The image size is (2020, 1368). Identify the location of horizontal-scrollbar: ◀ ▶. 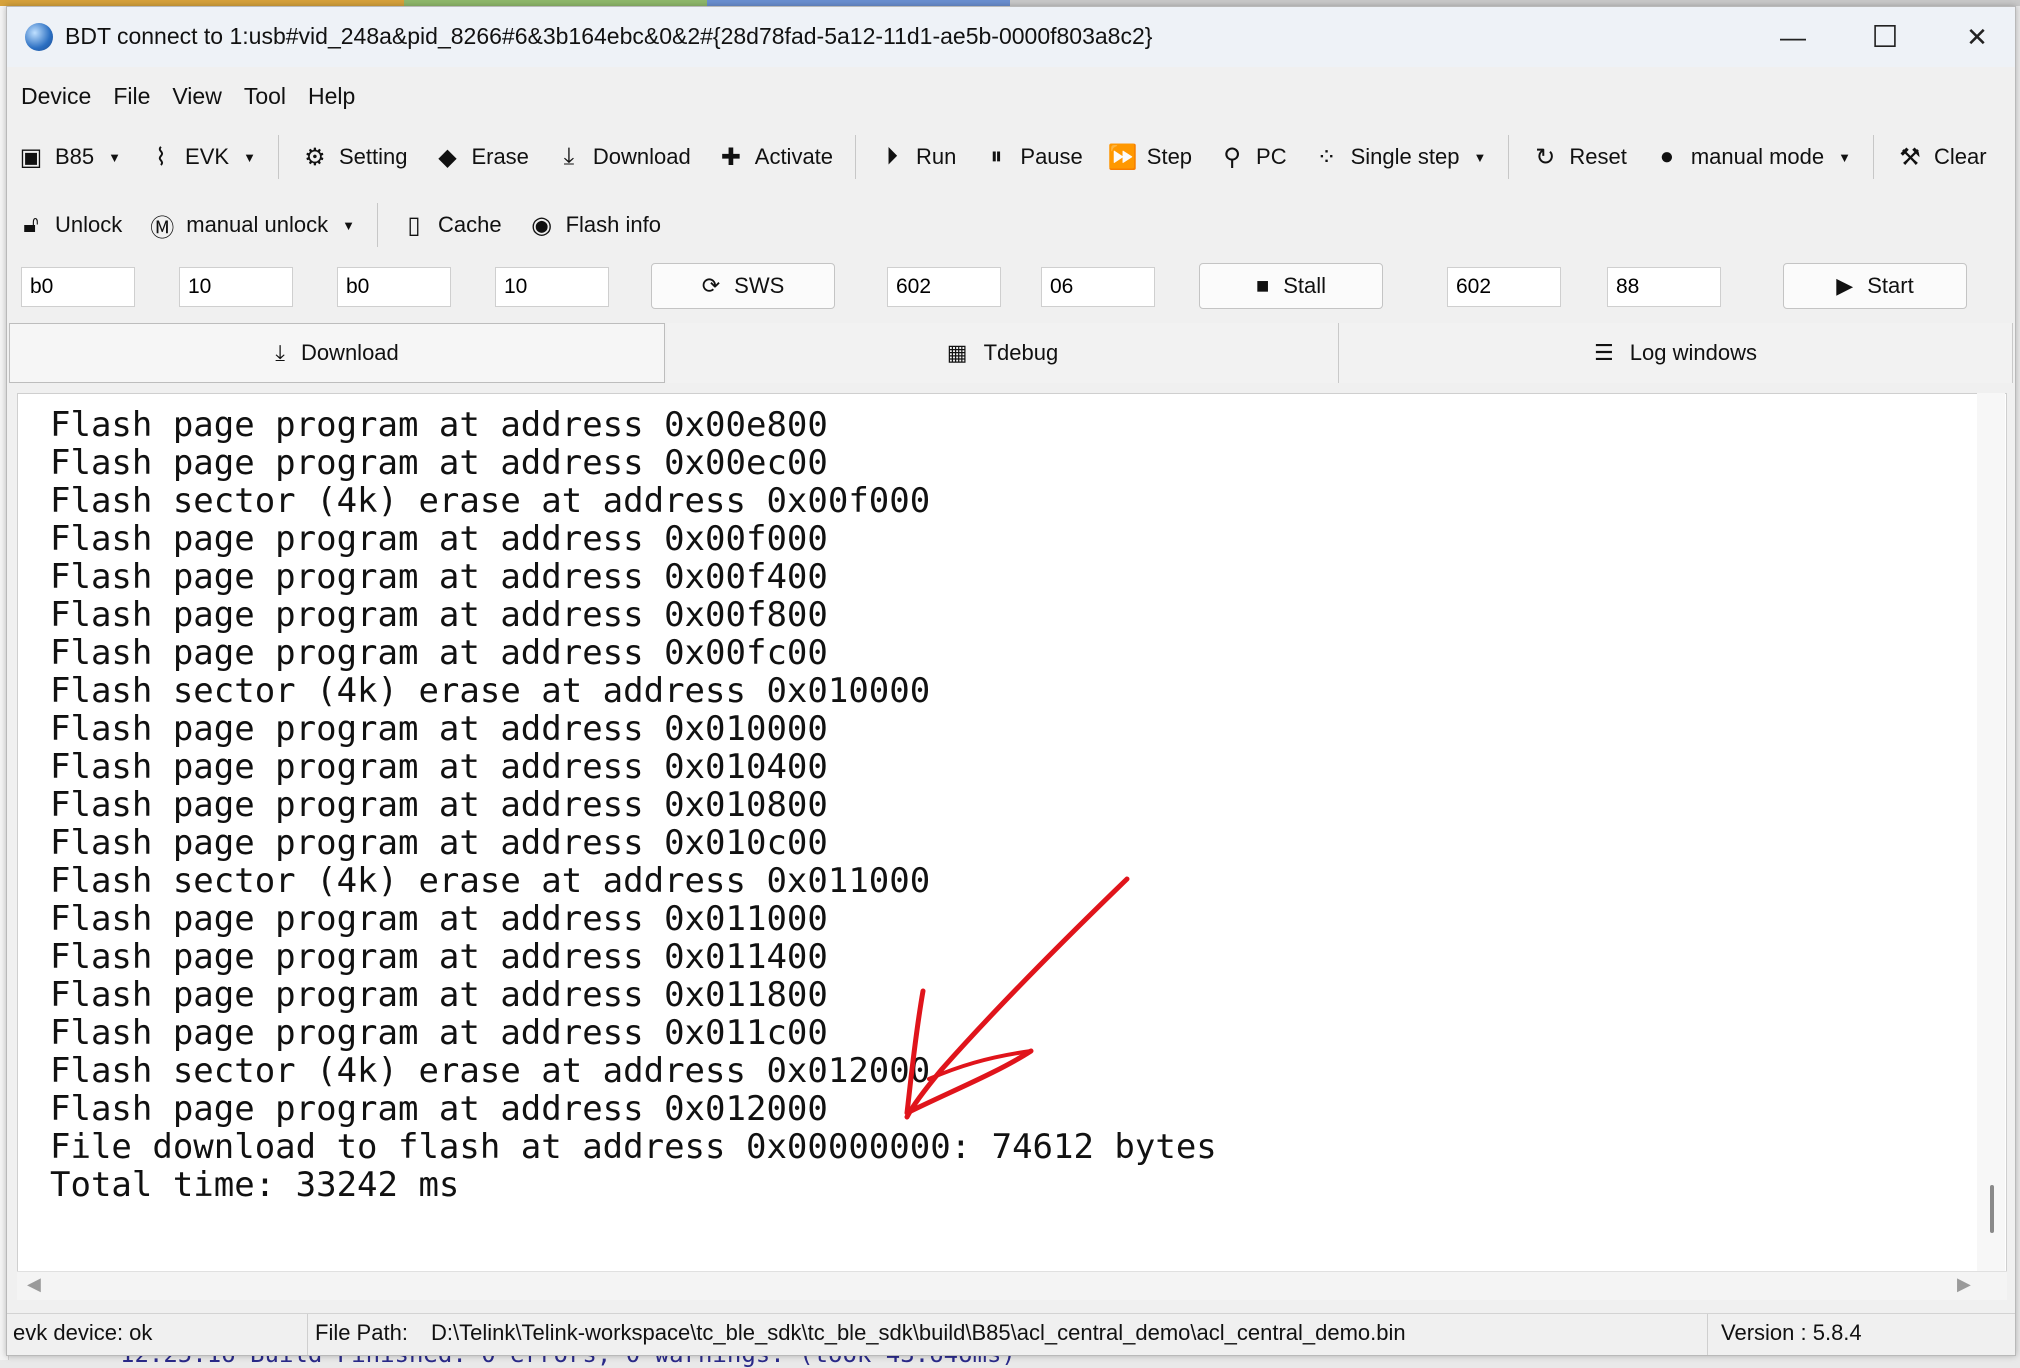
(1012, 1285).